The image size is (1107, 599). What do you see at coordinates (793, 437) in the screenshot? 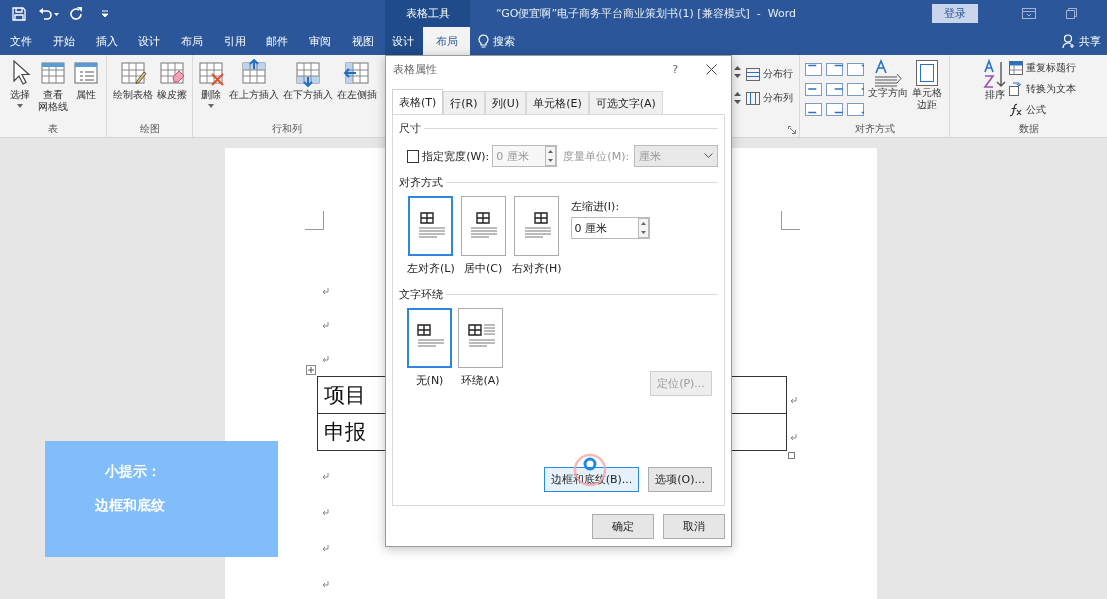
I see `end-of-row-mark-icon` at bounding box center [793, 437].